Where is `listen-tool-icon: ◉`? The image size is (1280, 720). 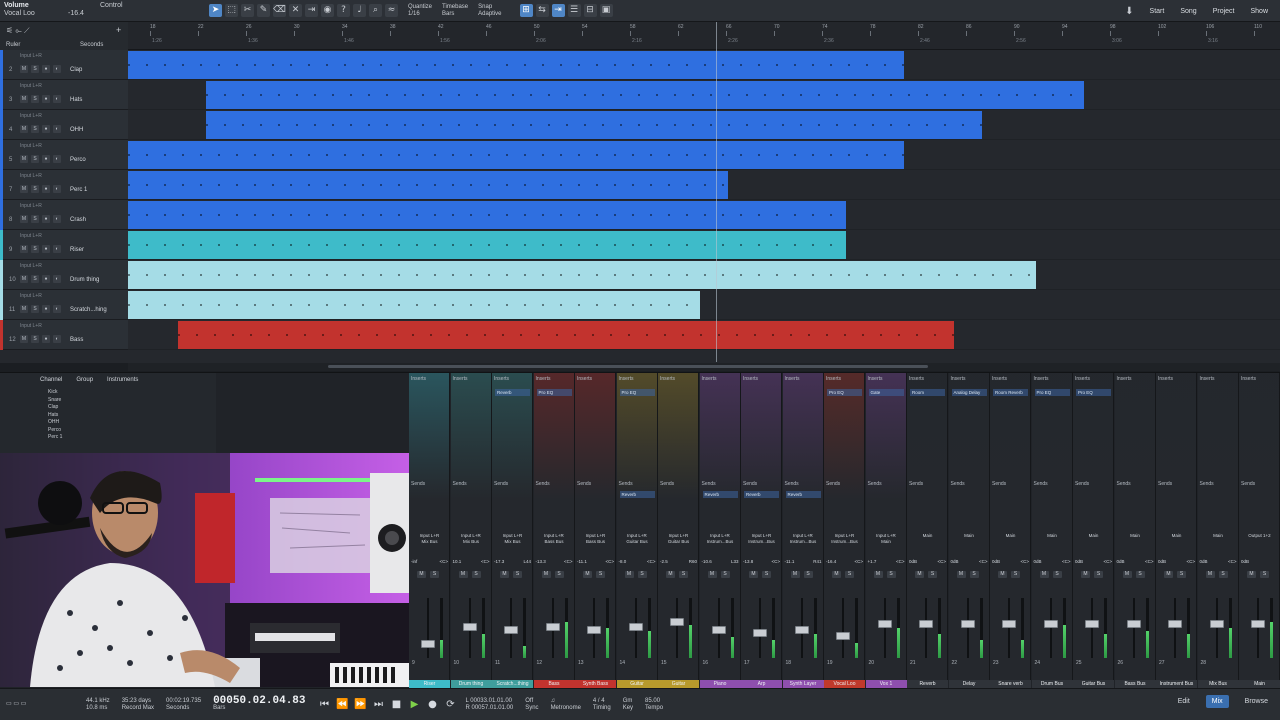 listen-tool-icon: ◉ is located at coordinates (327, 10).